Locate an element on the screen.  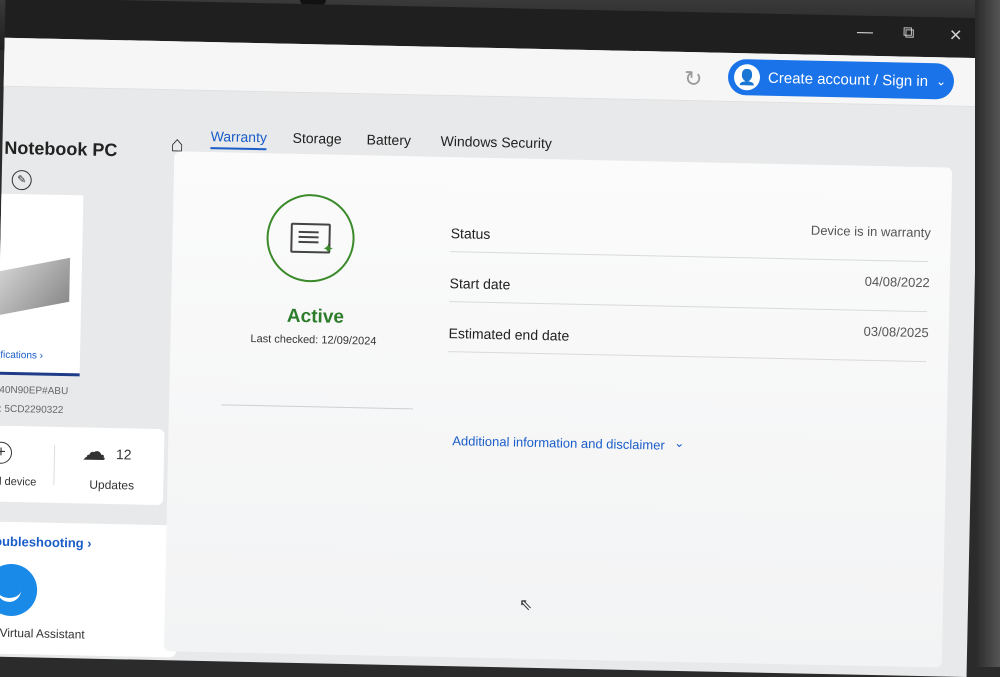
status-row-label: Status is located at coordinates (470, 233).